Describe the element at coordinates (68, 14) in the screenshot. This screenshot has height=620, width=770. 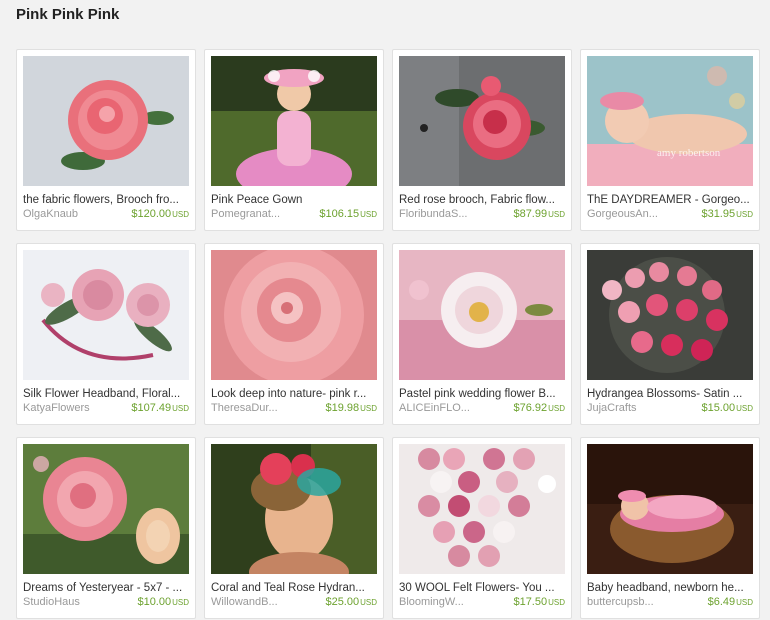
I see `page-title: Pink Pink Pink` at that location.